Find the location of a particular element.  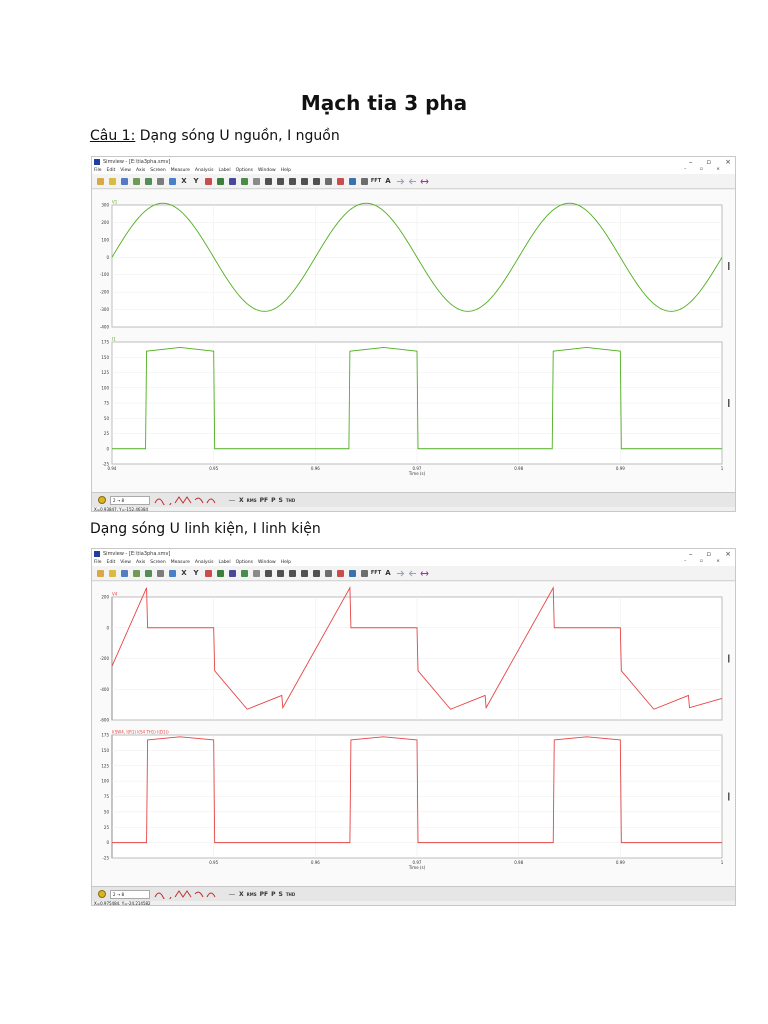

menu-analysis: Analysis is located at coordinates (204, 562).